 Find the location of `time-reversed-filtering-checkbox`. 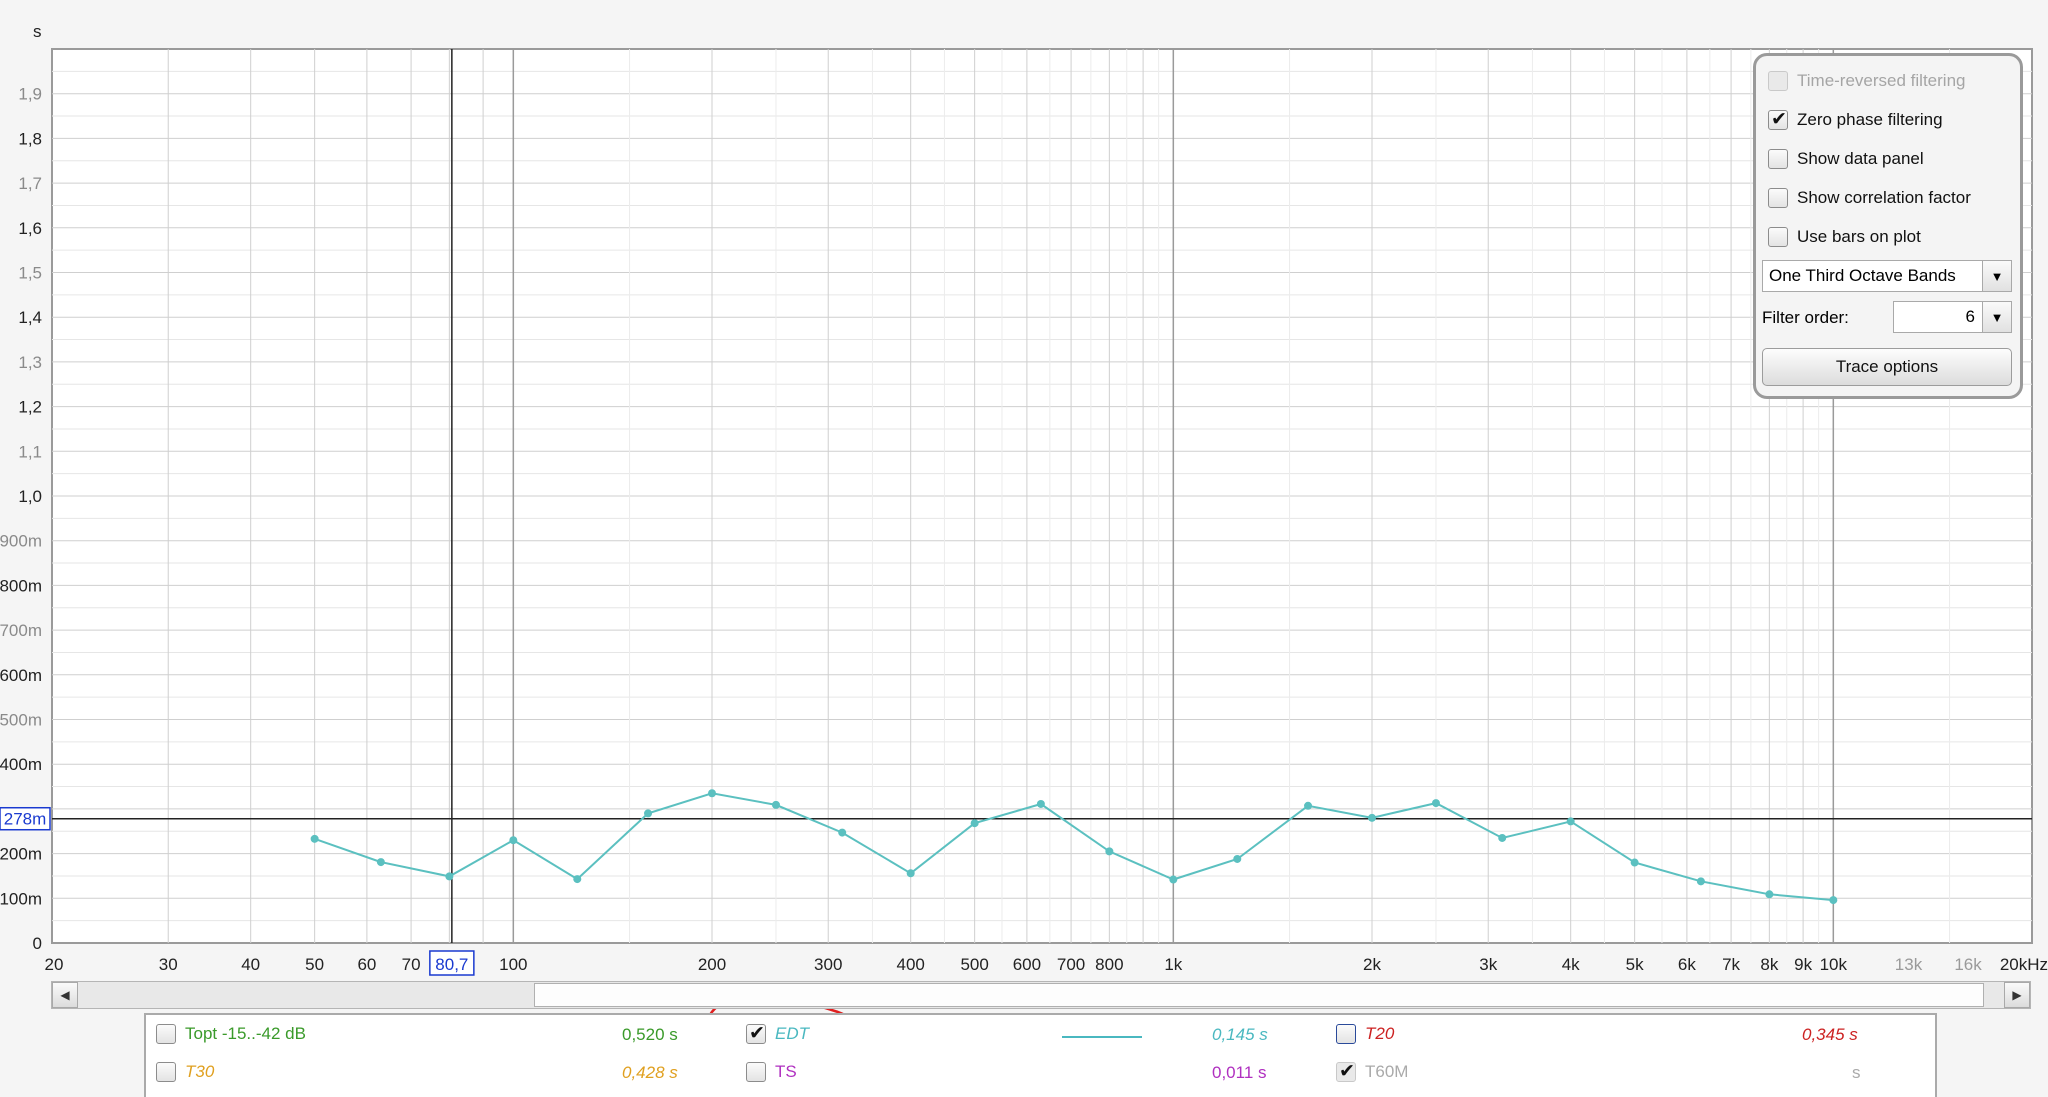

time-reversed-filtering-checkbox is located at coordinates (1778, 81).